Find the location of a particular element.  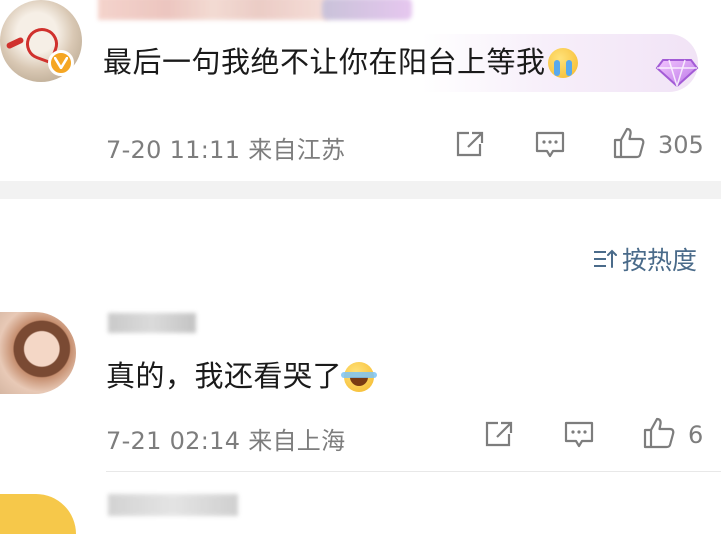

comment-separator is located at coordinates (413, 471).